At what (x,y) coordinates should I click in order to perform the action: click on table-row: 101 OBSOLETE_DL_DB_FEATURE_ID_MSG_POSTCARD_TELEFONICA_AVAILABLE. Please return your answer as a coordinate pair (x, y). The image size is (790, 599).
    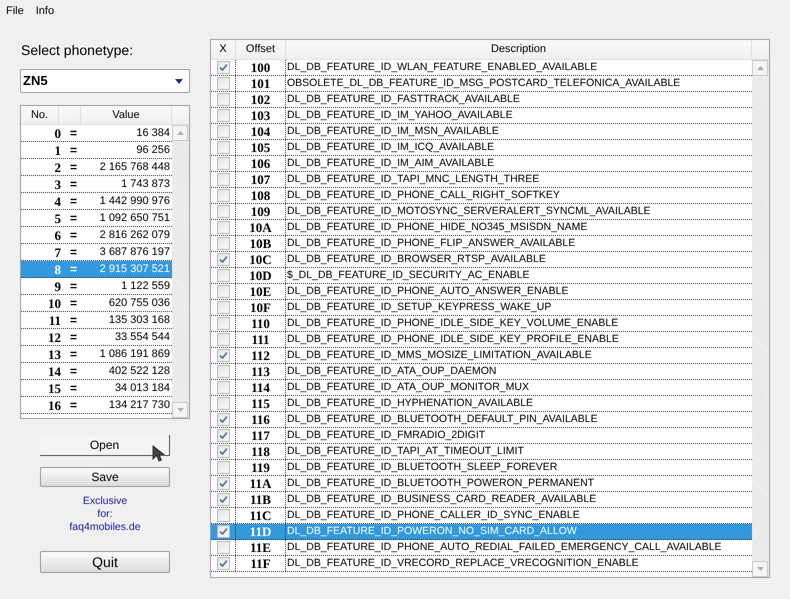
    Looking at the image, I should click on (481, 84).